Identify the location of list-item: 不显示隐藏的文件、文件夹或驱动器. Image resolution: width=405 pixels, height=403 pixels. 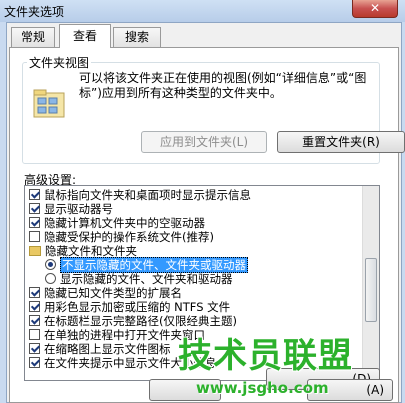
(146, 265).